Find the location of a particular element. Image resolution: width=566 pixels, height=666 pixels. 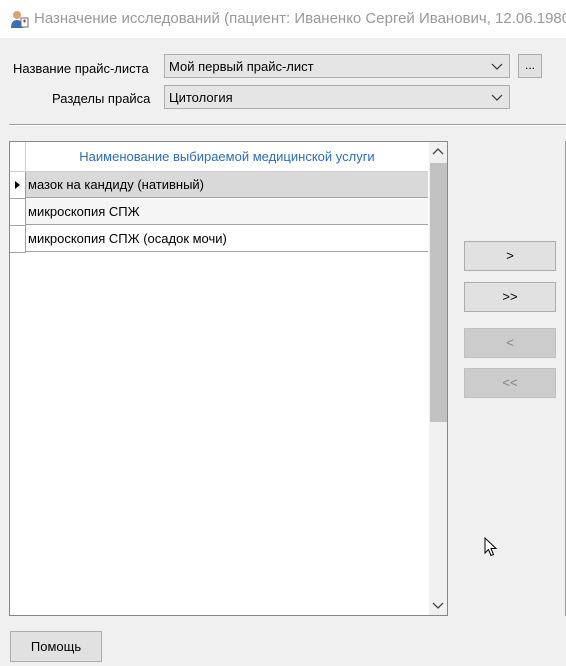

scrollbar-thumb is located at coordinates (438, 292).